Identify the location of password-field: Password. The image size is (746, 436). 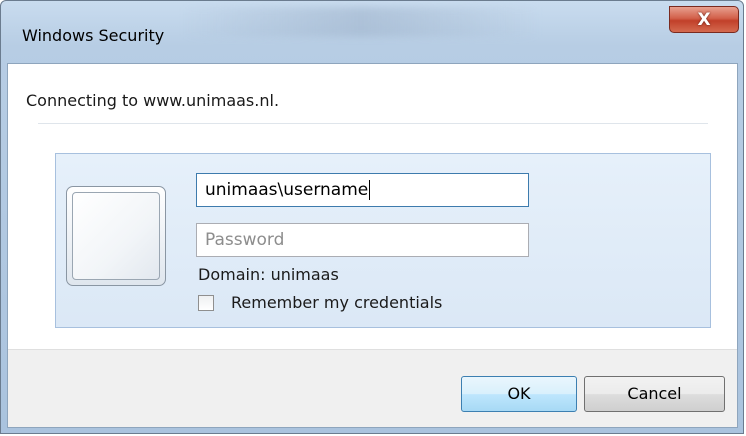
(362, 240).